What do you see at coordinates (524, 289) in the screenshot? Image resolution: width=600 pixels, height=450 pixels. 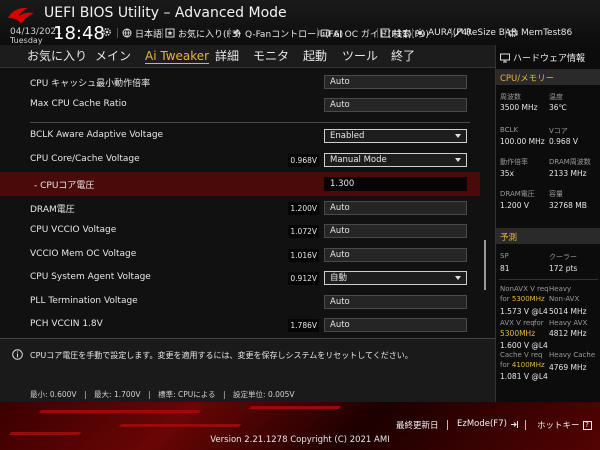 I see `hw-key: NonAVX V req` at bounding box center [524, 289].